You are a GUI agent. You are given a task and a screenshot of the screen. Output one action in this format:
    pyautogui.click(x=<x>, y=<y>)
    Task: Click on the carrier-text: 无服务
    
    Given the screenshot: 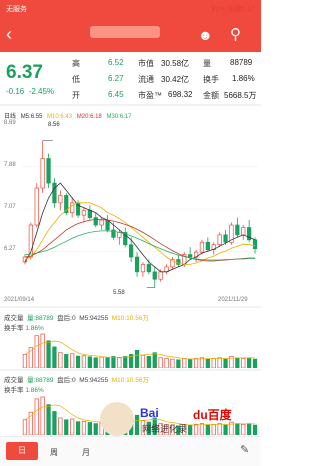 What is the action you would take?
    pyautogui.click(x=16, y=9)
    